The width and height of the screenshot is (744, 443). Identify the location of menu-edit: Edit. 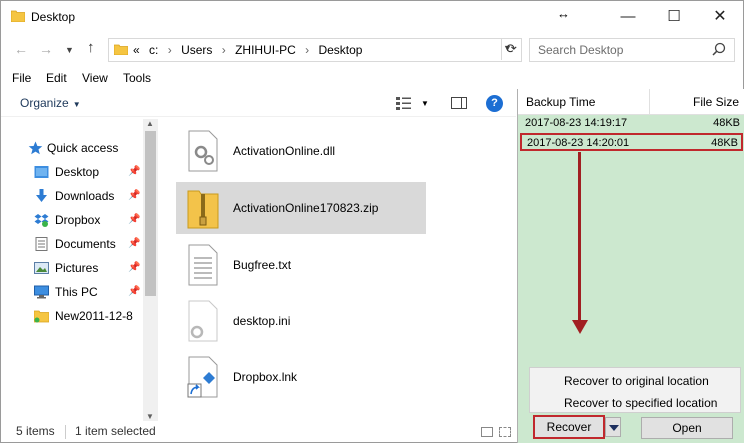
(56, 78).